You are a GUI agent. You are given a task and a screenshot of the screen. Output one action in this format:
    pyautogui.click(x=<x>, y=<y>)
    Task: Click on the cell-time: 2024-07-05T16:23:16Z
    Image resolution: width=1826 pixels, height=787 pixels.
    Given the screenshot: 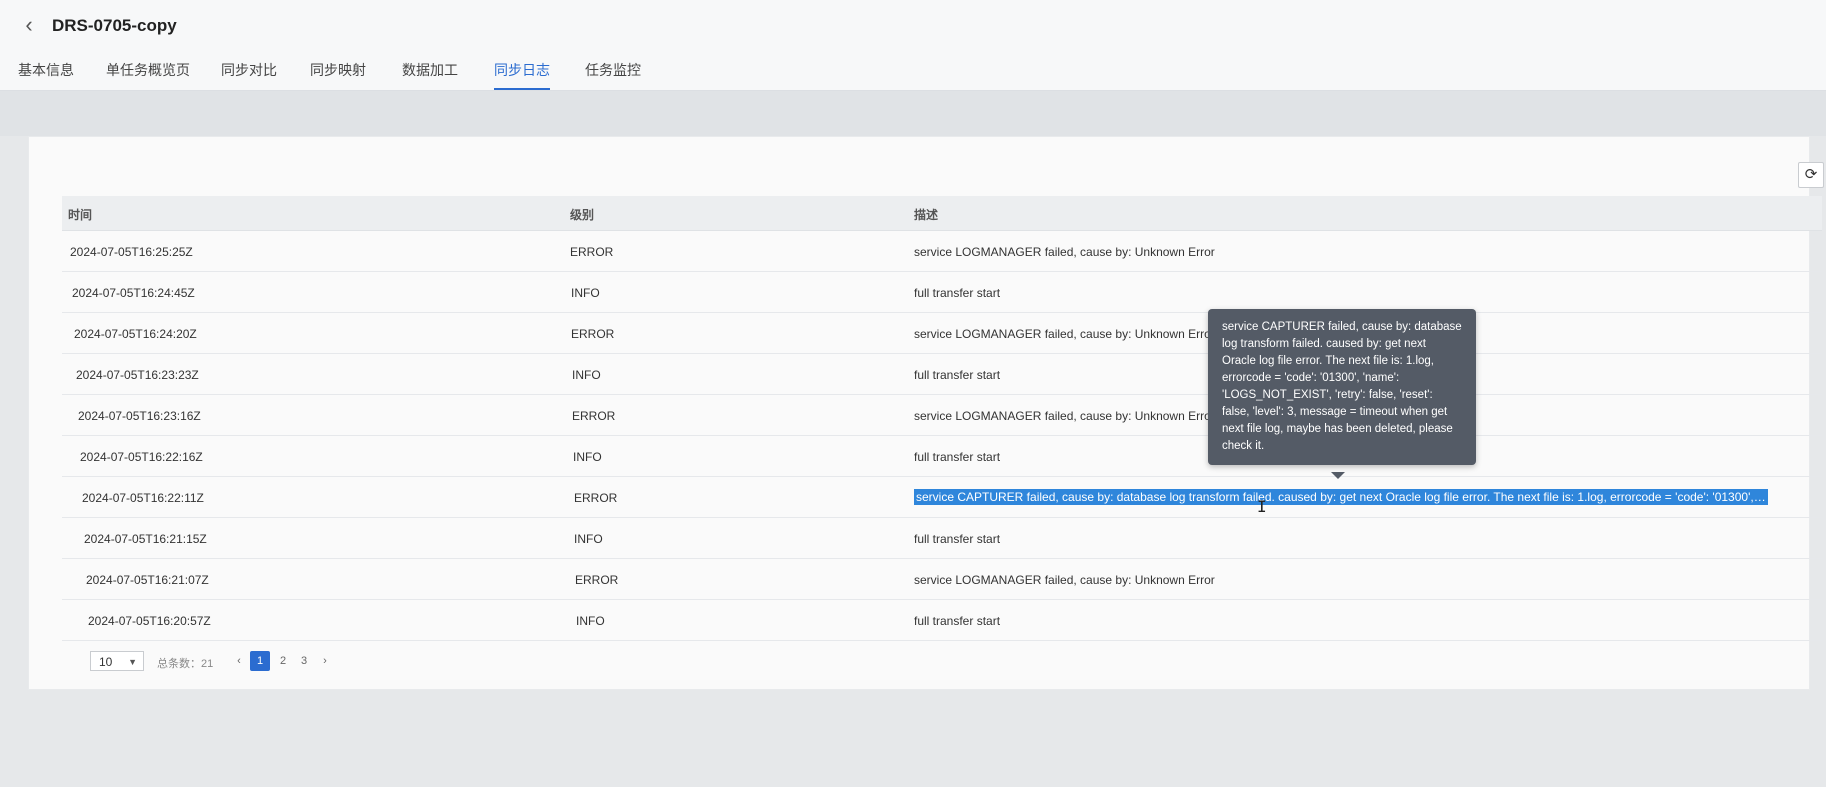 What is the action you would take?
    pyautogui.click(x=139, y=416)
    